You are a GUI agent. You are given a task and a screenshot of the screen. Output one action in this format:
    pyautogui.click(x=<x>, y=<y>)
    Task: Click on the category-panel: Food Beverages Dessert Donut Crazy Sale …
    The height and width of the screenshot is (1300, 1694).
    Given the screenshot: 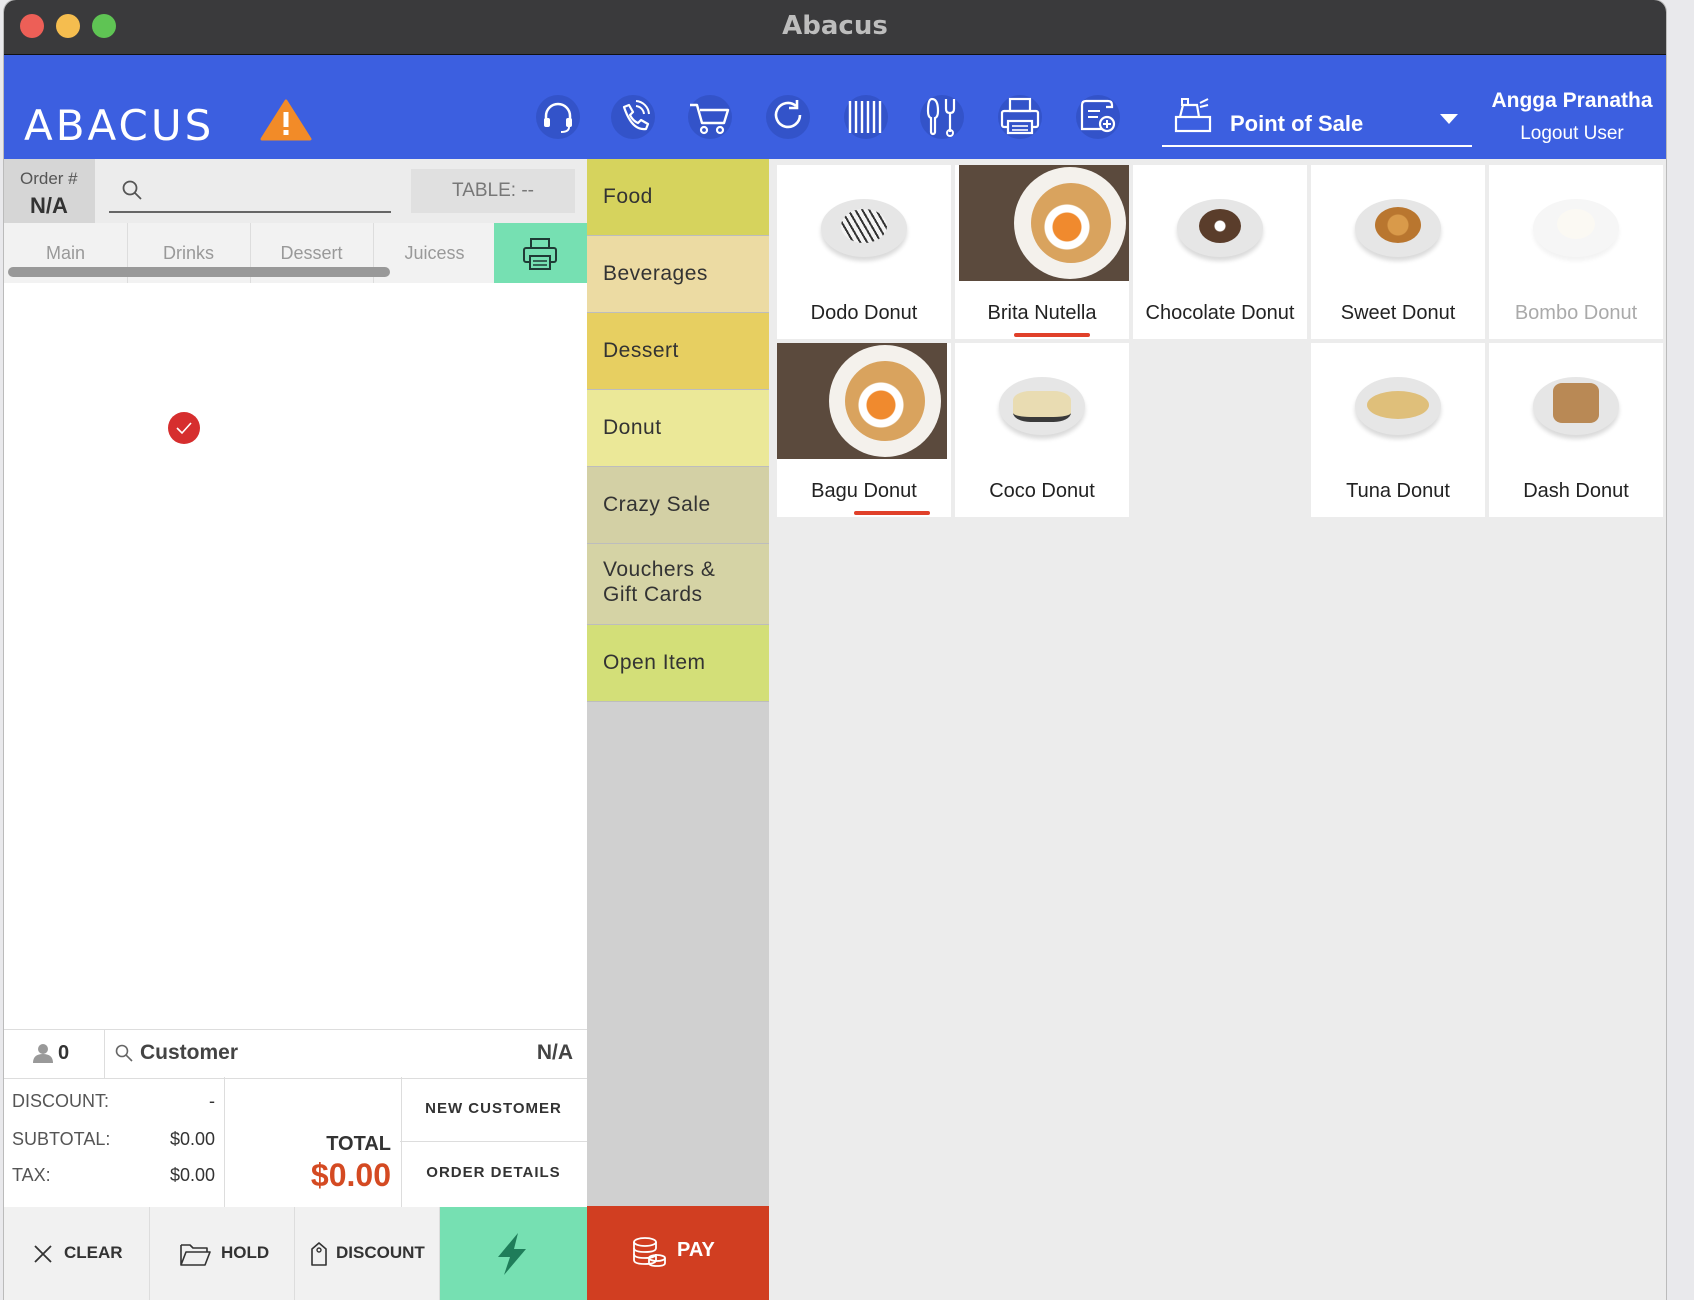 What is the action you would take?
    pyautogui.click(x=678, y=729)
    